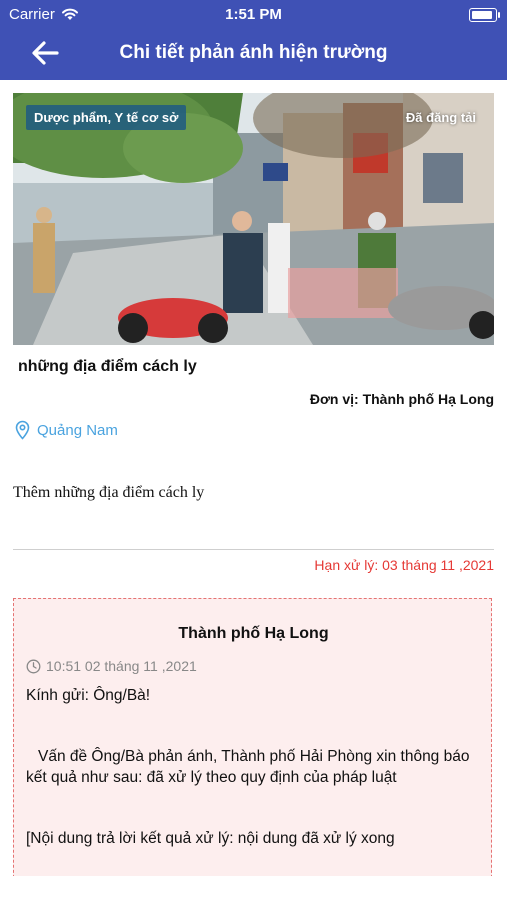 This screenshot has height=900, width=507. I want to click on report-unit: Đơn vị: Thành phố Hạ Long, so click(401, 399).